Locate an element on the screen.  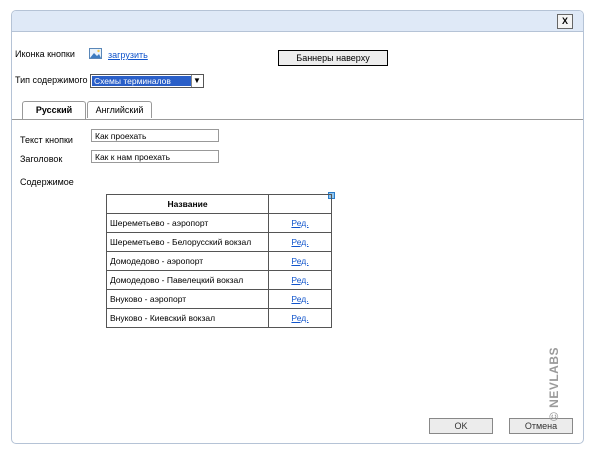
table-header-row: Название is located at coordinates (219, 204).